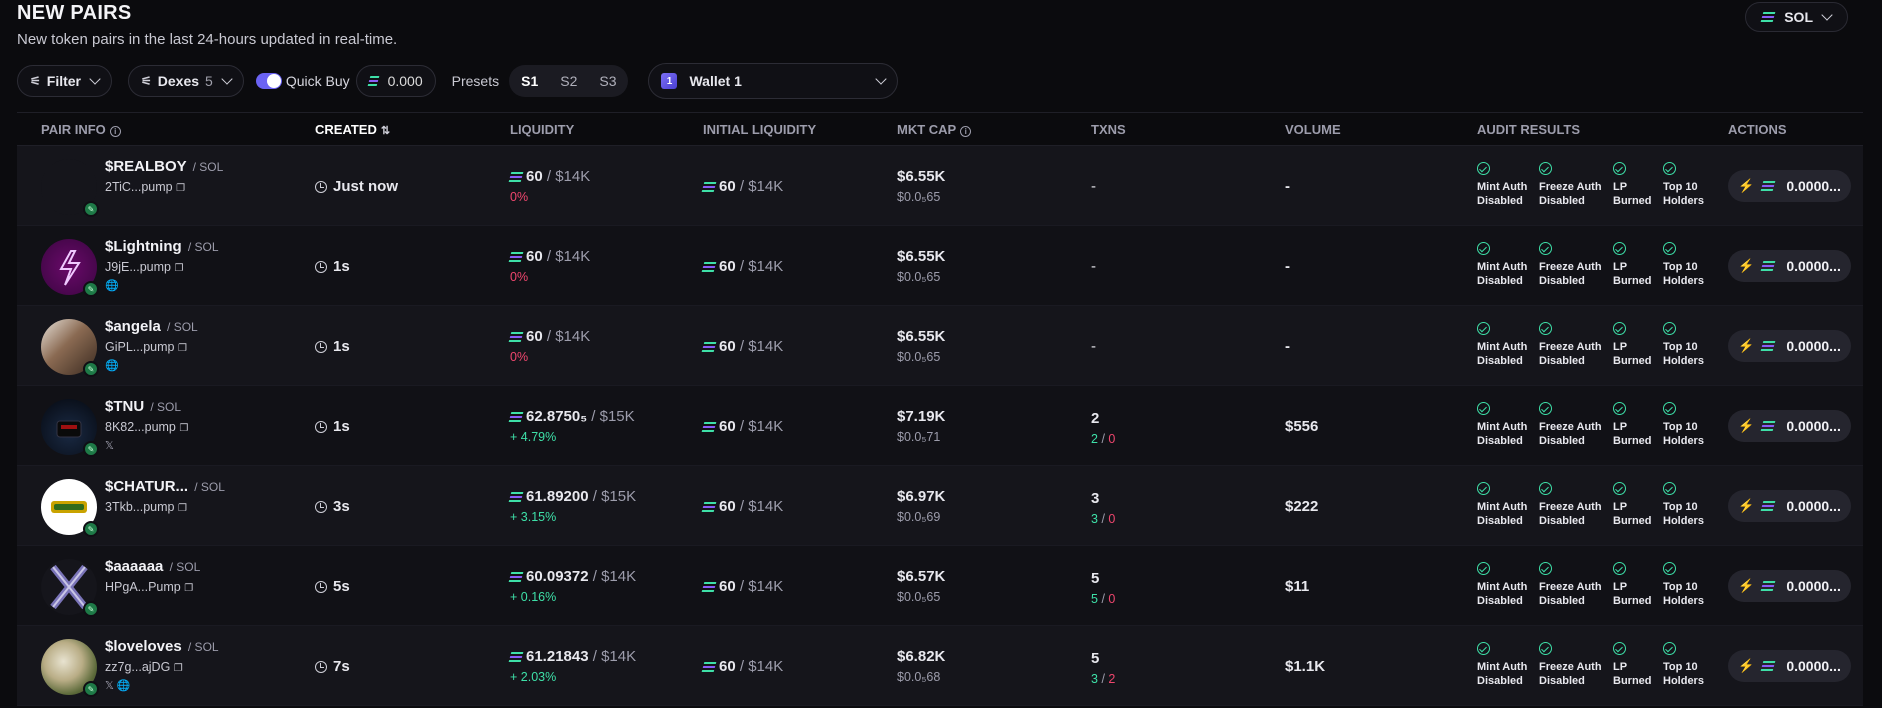 The image size is (1882, 708). What do you see at coordinates (268, 81) in the screenshot?
I see `quick-buy-toggle` at bounding box center [268, 81].